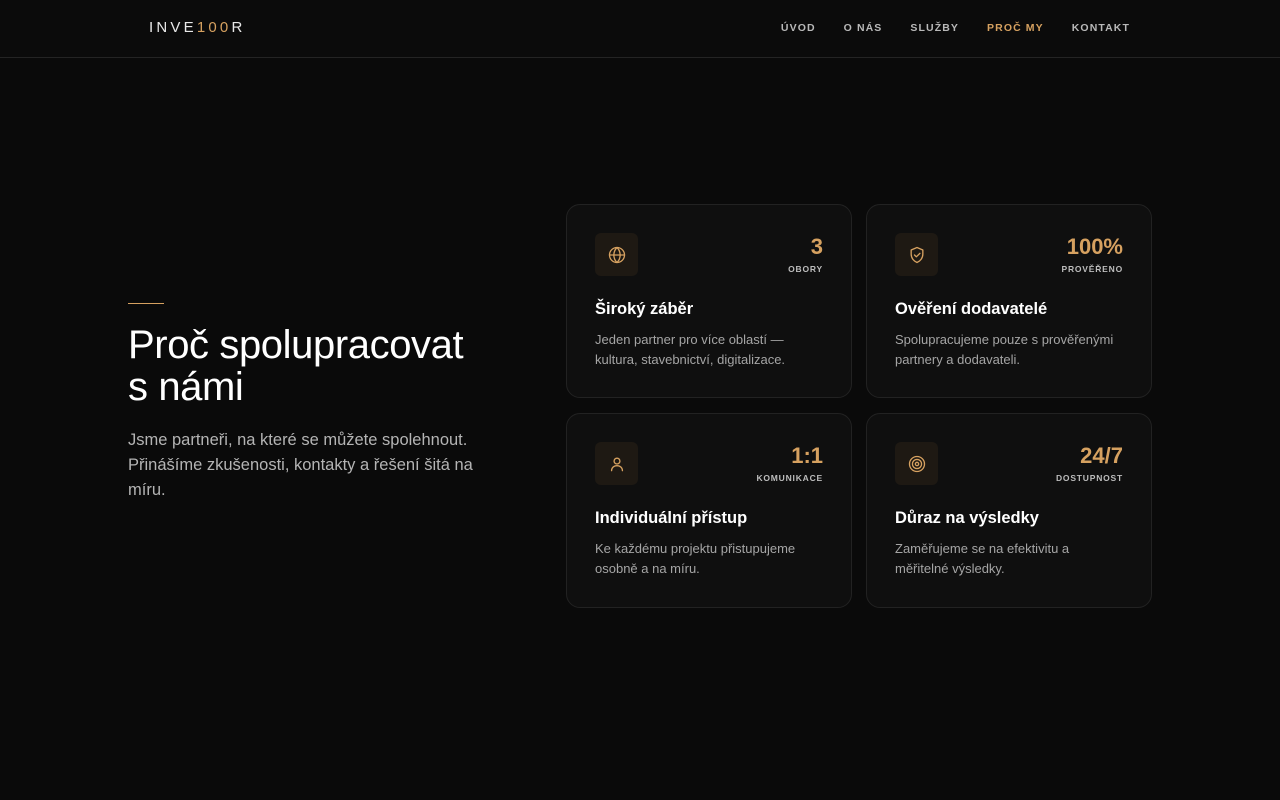  Describe the element at coordinates (173, 27) in the screenshot. I see `logo-prefix: INVE` at that location.